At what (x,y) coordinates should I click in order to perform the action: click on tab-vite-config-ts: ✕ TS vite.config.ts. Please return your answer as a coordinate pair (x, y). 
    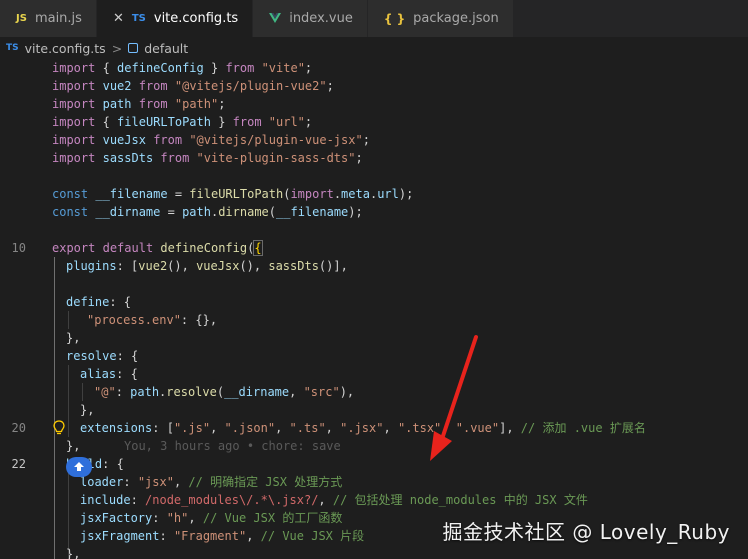
    Looking at the image, I should click on (175, 18).